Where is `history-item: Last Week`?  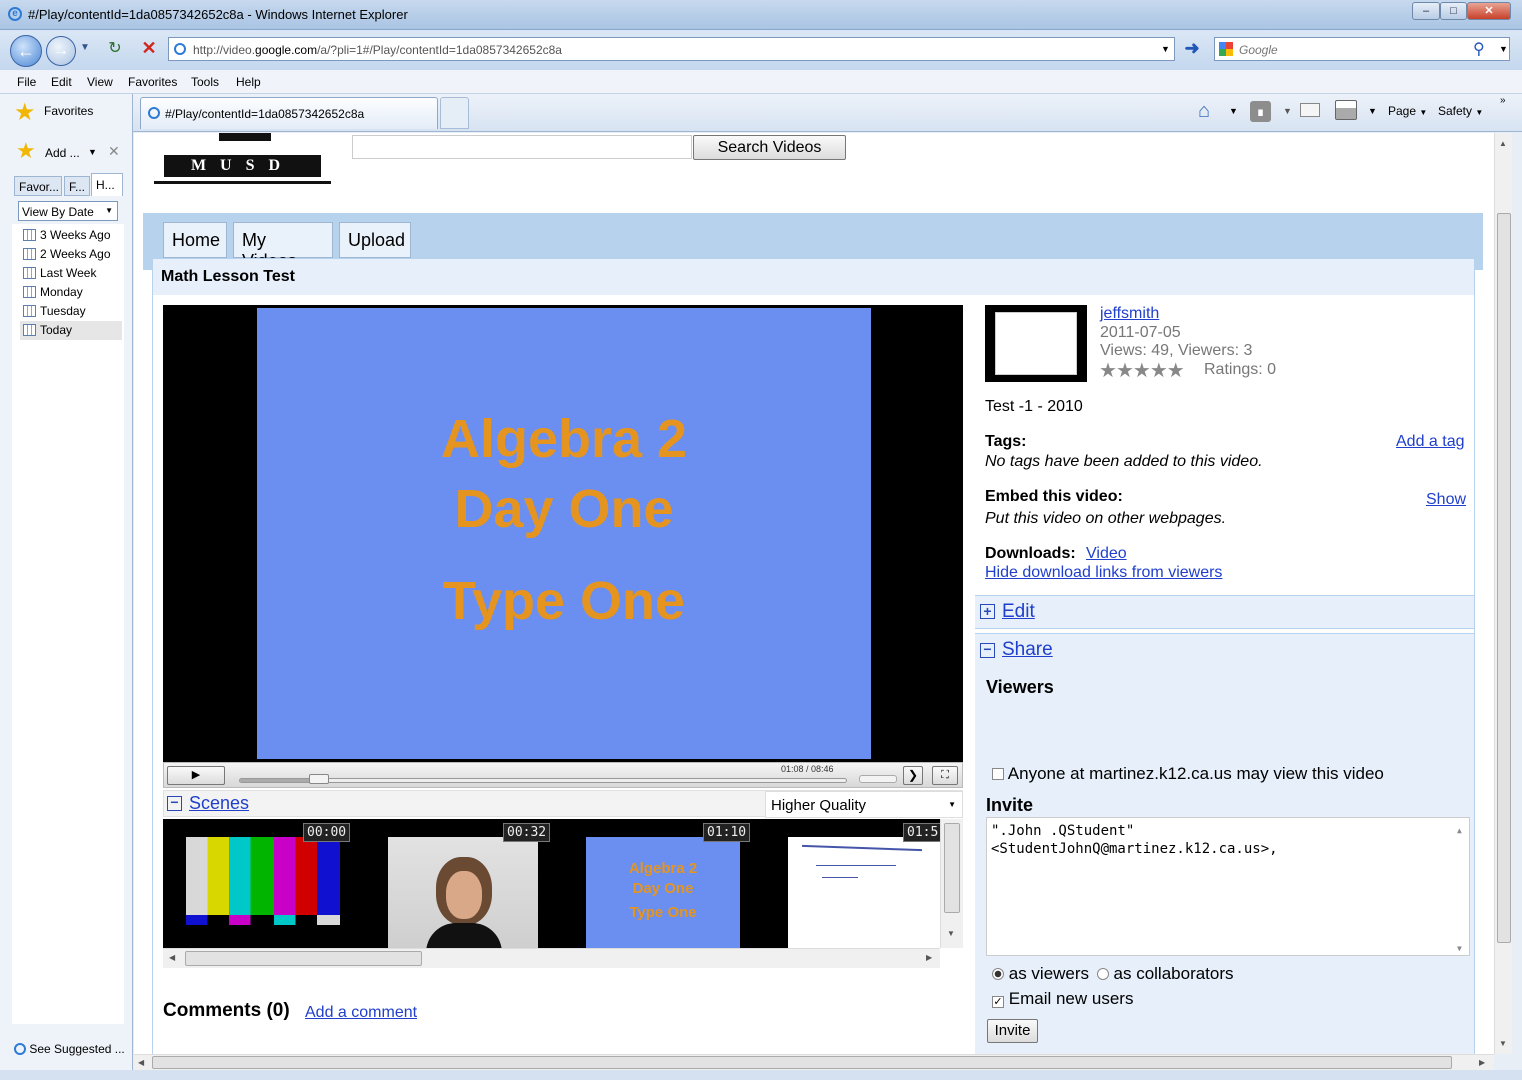
history-item: Last Week is located at coordinates (76, 273).